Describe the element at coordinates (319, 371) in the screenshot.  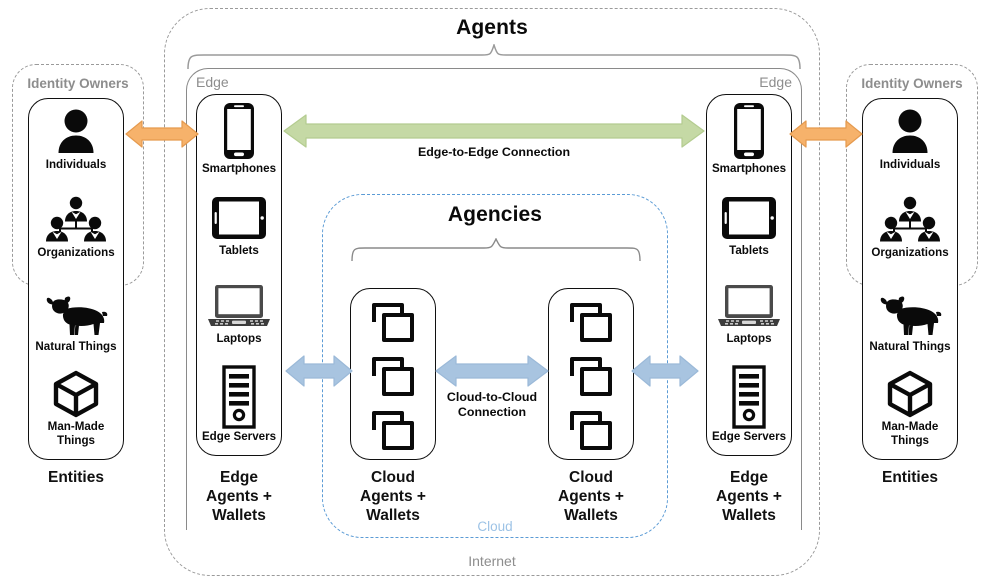
I see `edge-to-cloud-arrow-left` at that location.